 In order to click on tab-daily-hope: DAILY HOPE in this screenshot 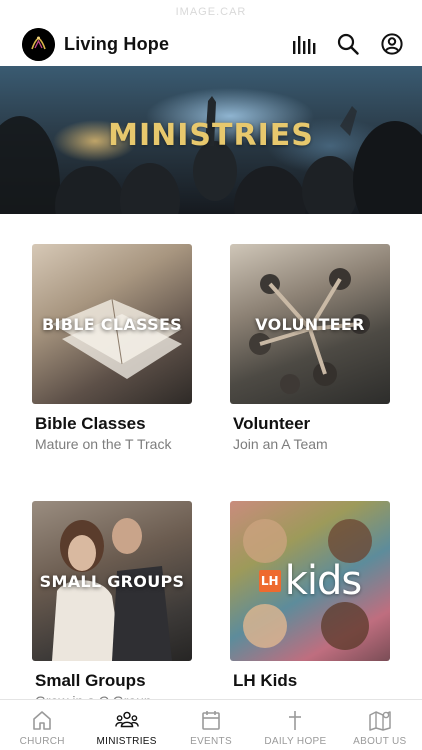, I will do `click(295, 725)`.